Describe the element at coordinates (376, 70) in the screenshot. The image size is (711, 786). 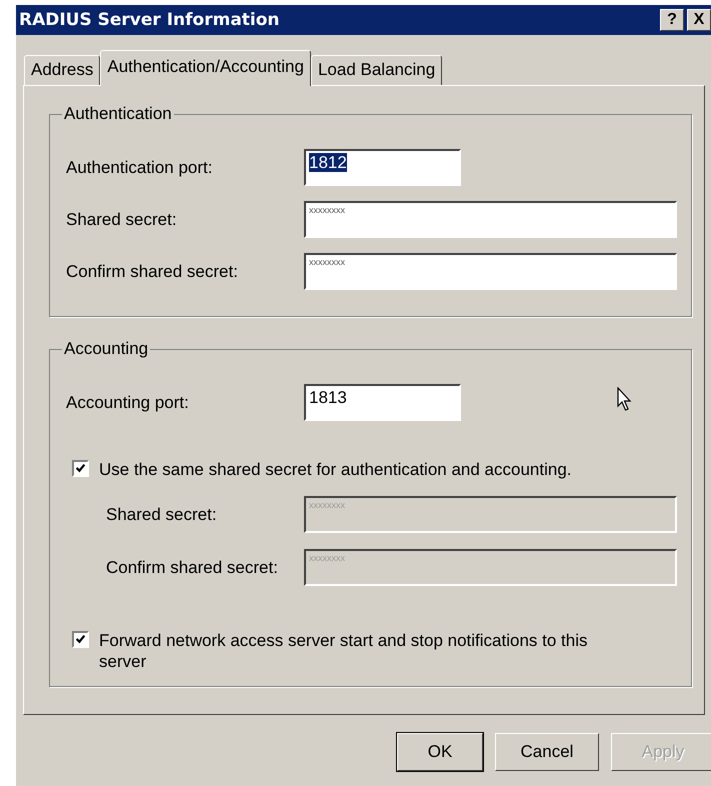
I see `tab: Load Balancing` at that location.